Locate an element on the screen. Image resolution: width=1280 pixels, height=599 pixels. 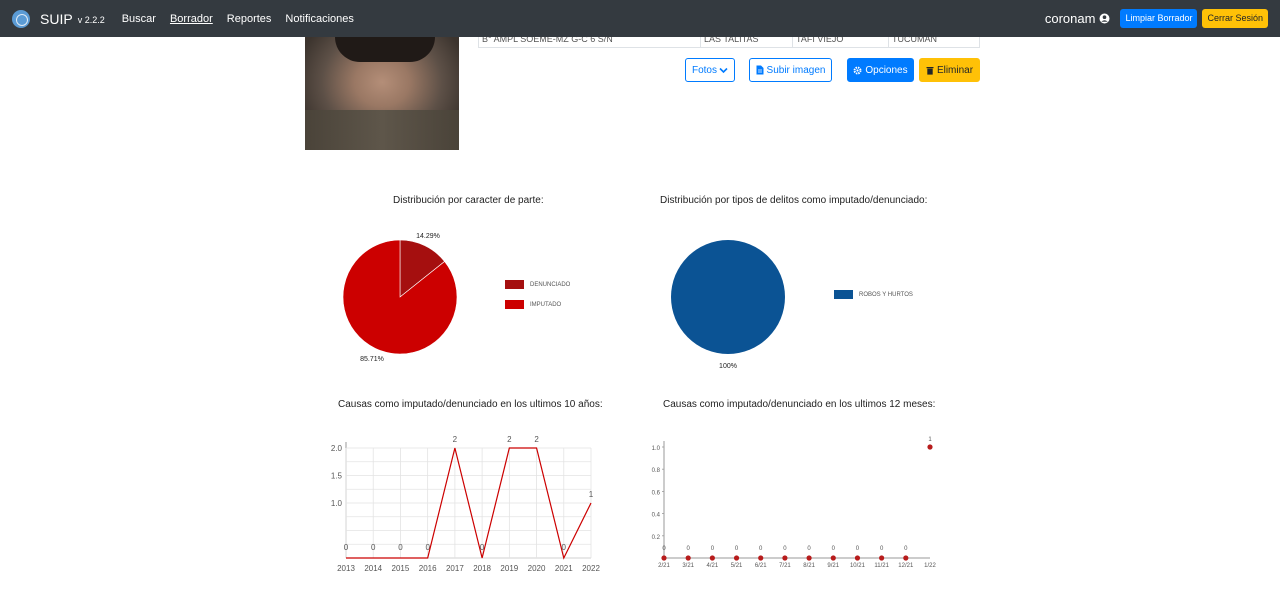
x-tick-label: 6/21 is located at coordinates (761, 566).